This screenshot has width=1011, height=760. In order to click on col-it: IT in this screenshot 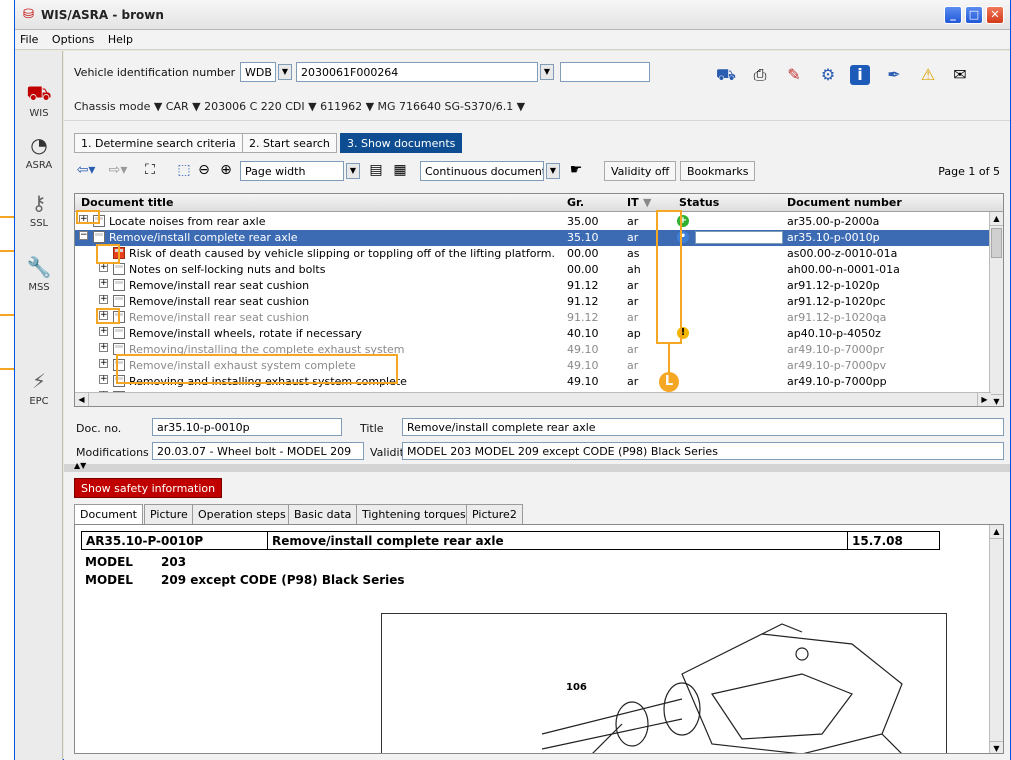, I will do `click(633, 202)`.